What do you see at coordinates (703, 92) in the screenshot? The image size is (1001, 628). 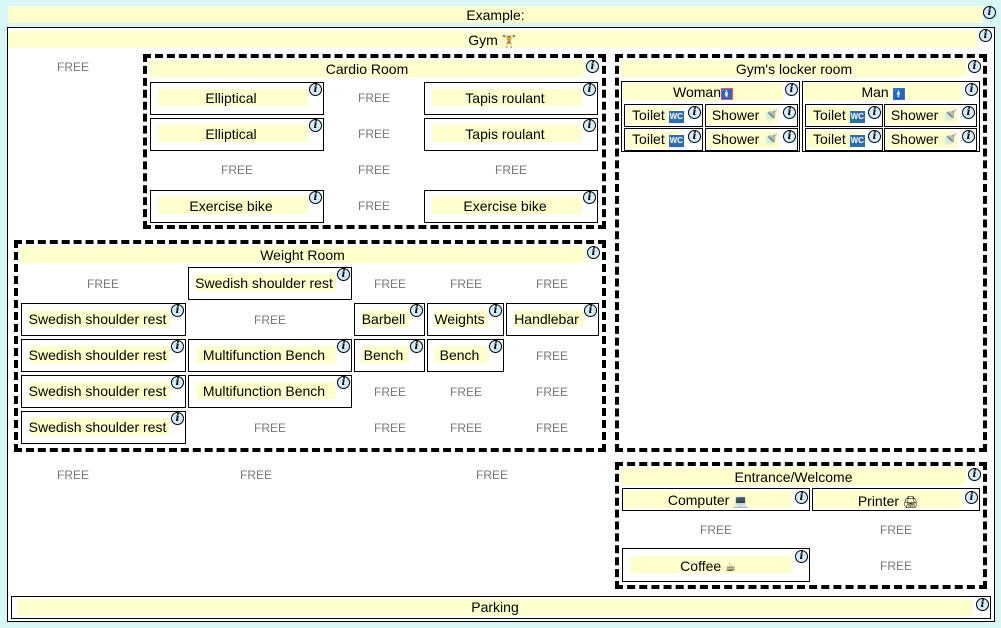 I see `woman-title: Woman🚺` at bounding box center [703, 92].